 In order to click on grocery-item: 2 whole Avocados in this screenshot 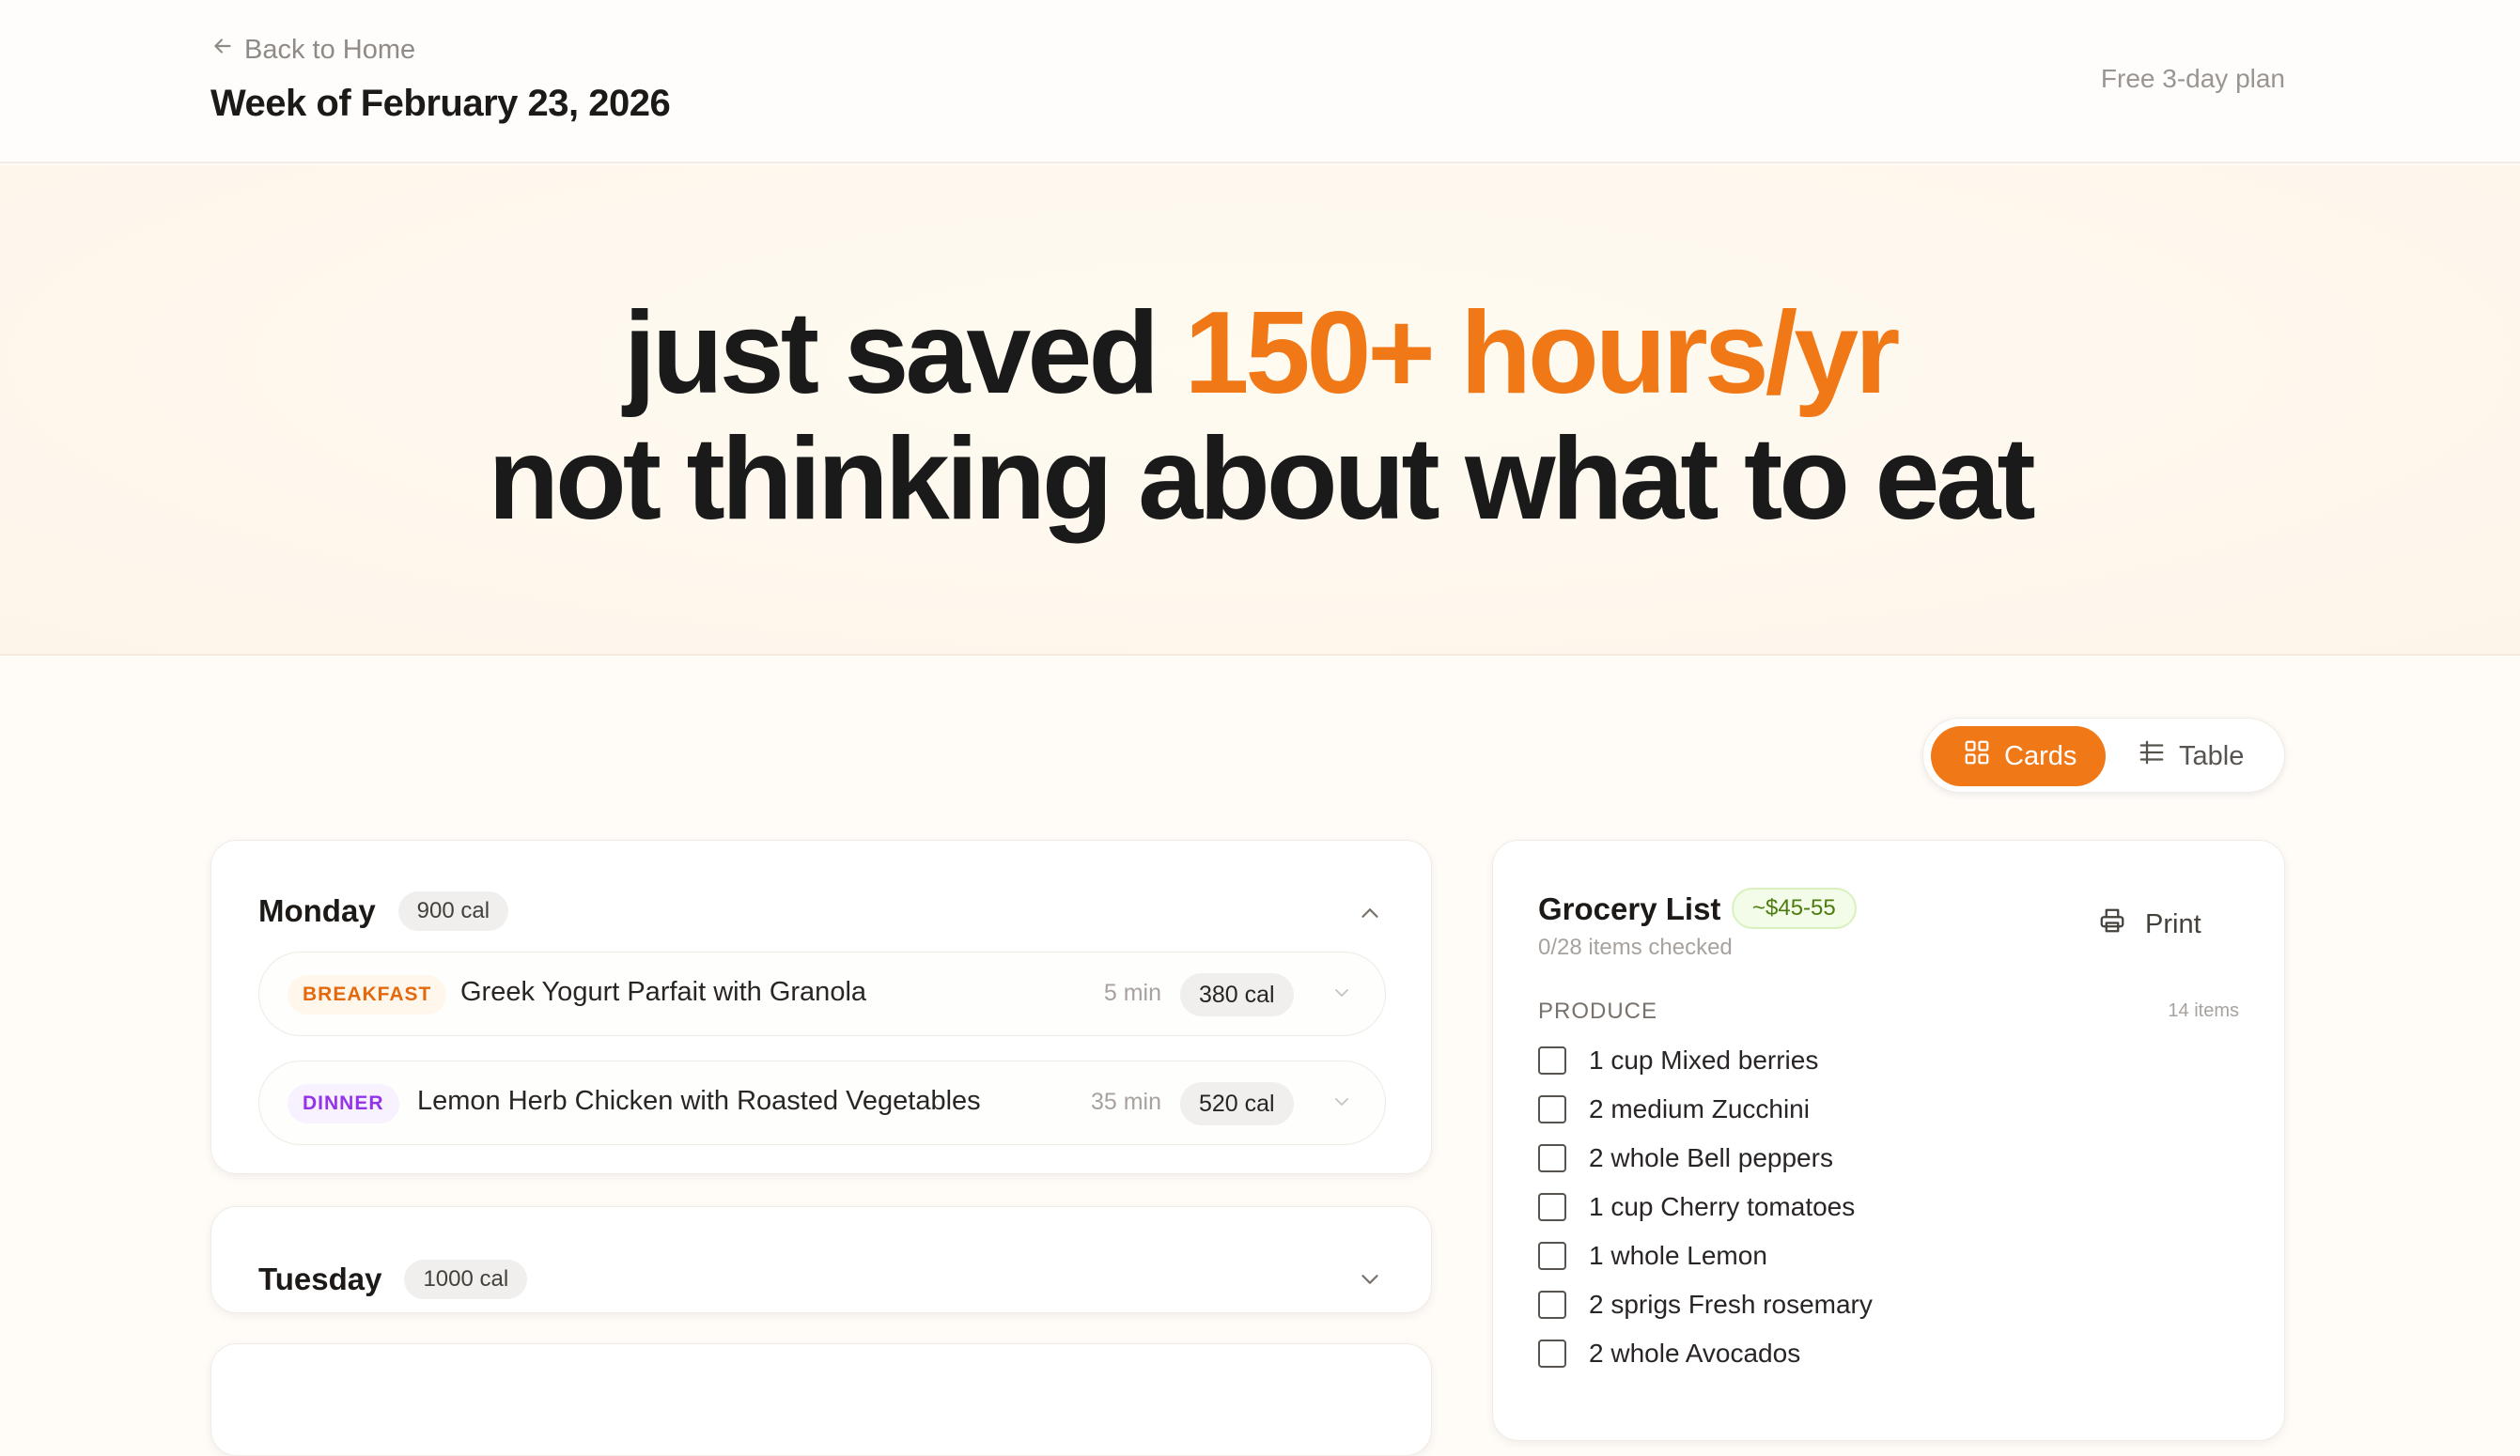, I will do `click(1669, 1353)`.